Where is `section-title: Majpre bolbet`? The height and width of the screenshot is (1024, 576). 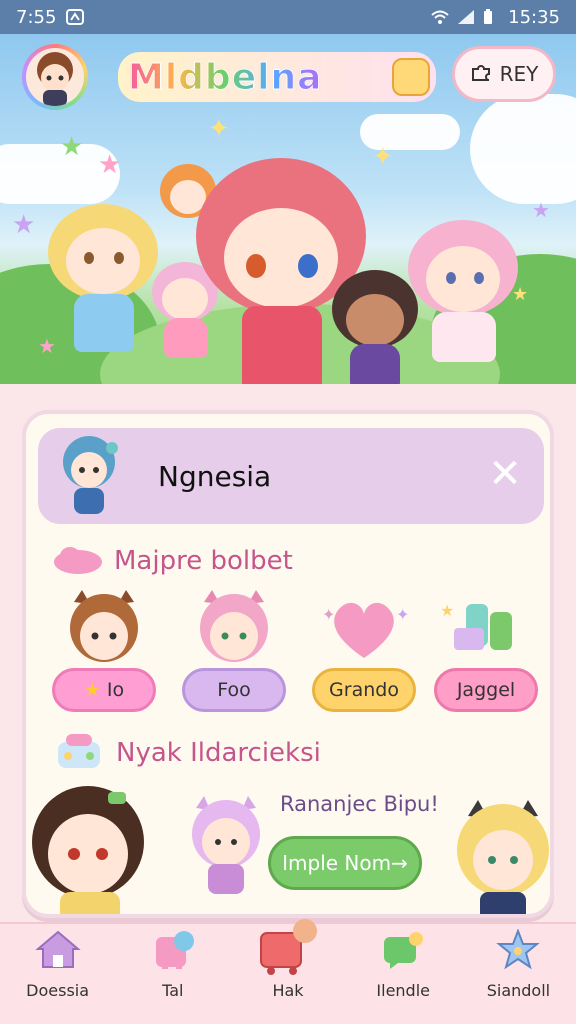
section-title: Majpre bolbet is located at coordinates (203, 561).